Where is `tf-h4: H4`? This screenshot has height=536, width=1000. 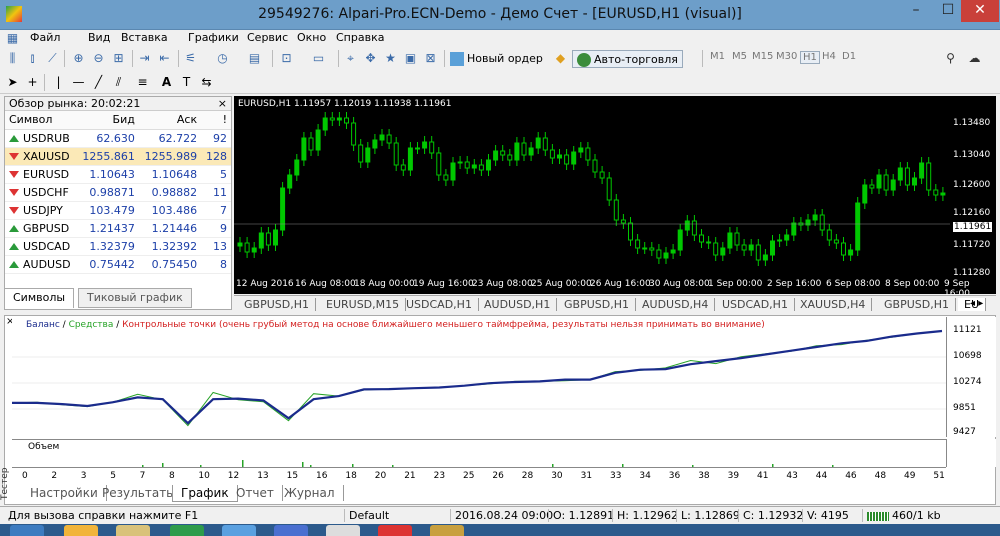 tf-h4: H4 is located at coordinates (829, 56).